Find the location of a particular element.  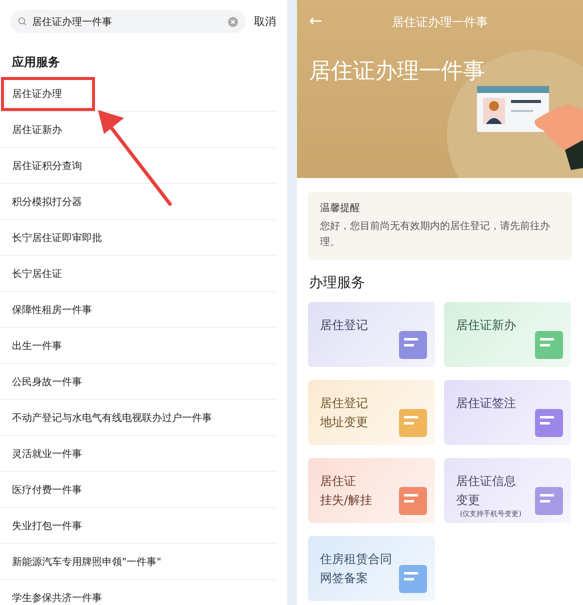

result-item: 学生参保共济一件事 is located at coordinates (55, 592).